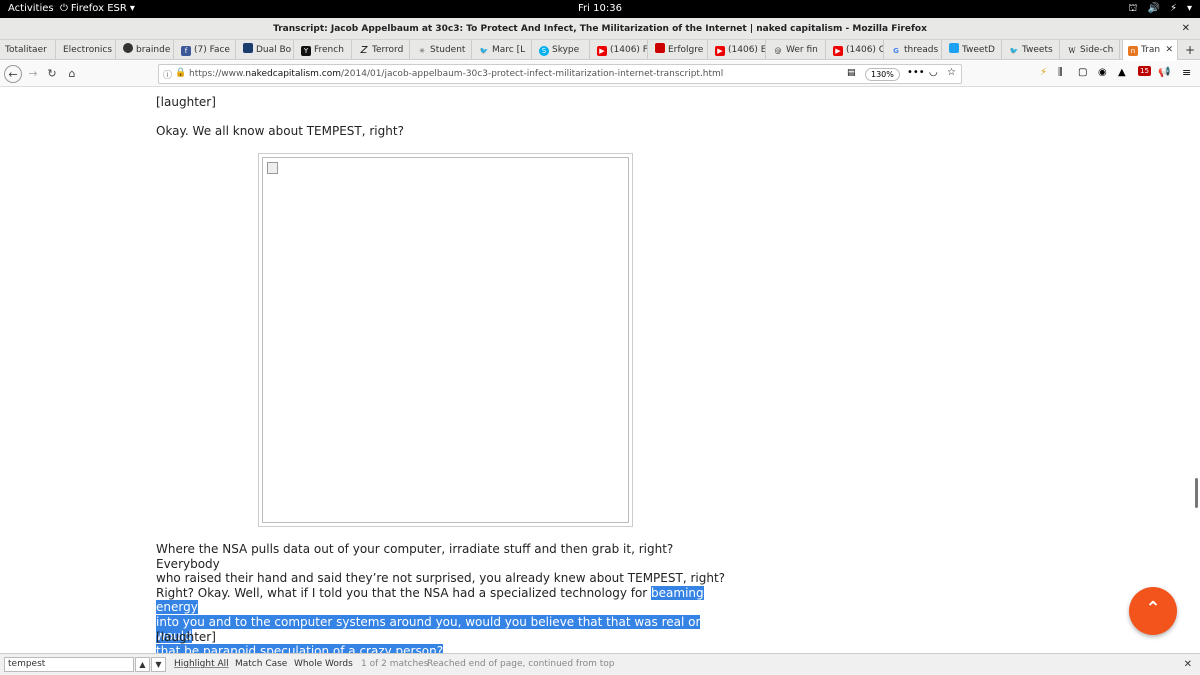  I want to click on tab: 🐦 Marc [L, so click(503, 50).